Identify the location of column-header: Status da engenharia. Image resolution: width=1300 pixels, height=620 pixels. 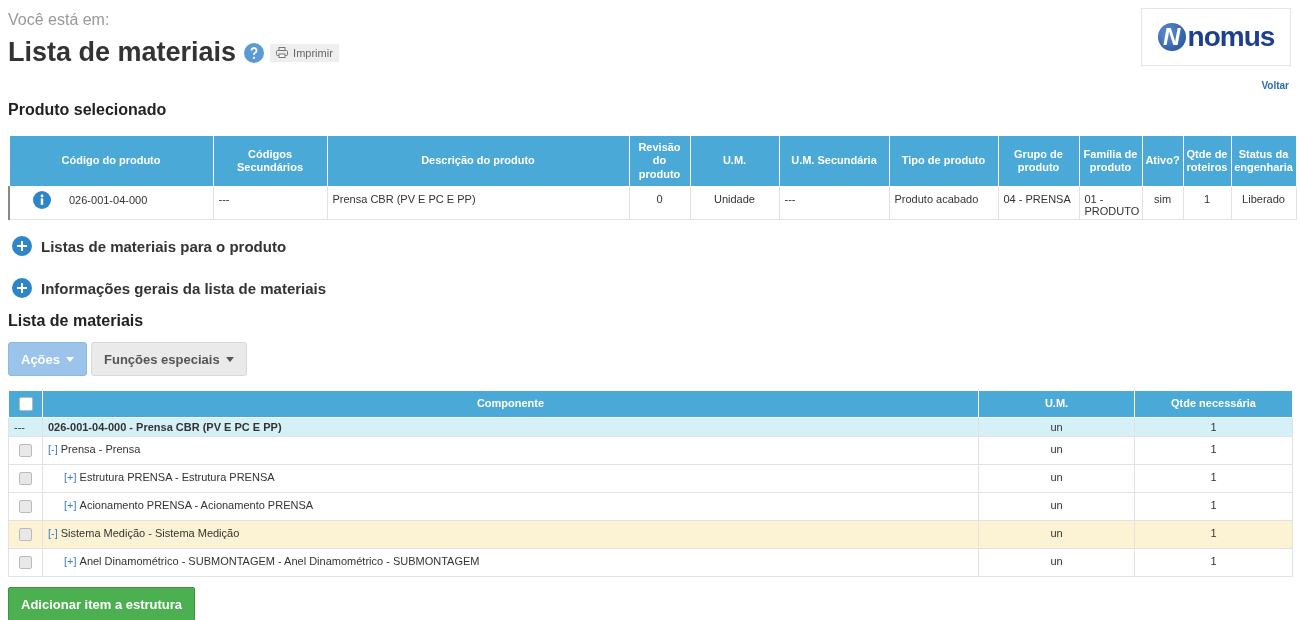
(1263, 161).